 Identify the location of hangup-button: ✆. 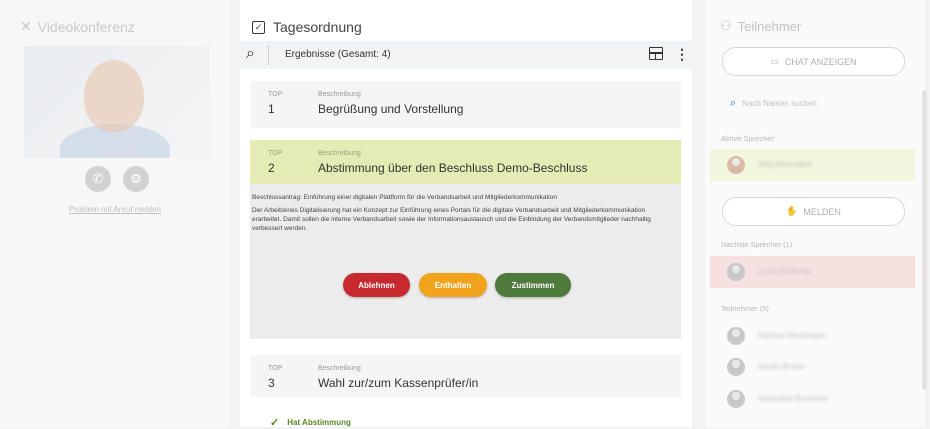
(98, 179).